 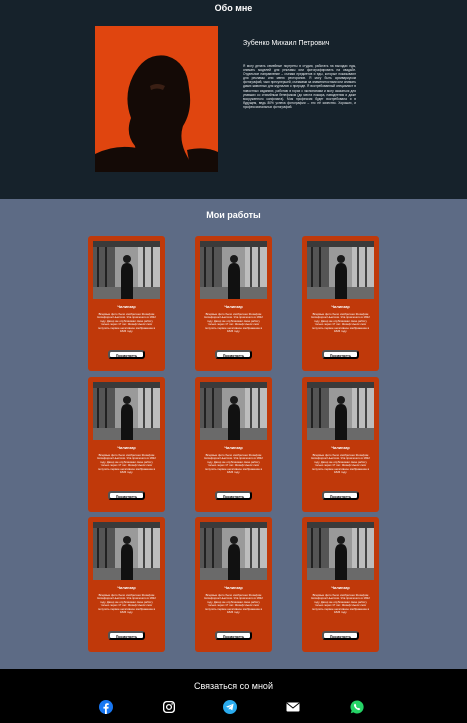 What do you see at coordinates (286, 43) in the screenshot?
I see `author-name: Зубенко Михаил Петрович` at bounding box center [286, 43].